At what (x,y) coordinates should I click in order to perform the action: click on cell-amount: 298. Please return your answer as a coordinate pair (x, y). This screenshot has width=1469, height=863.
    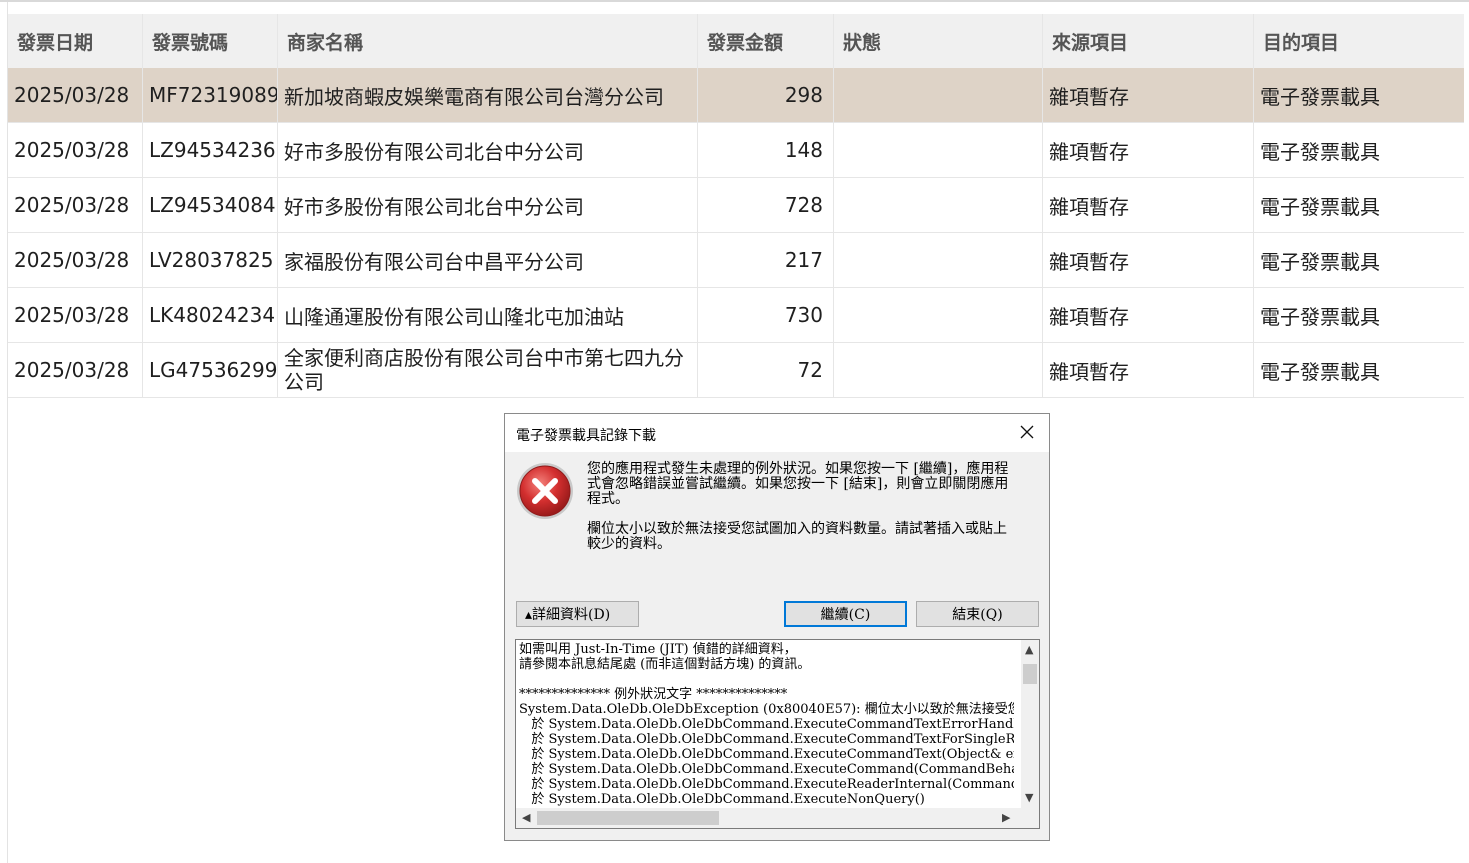
    Looking at the image, I should click on (766, 95).